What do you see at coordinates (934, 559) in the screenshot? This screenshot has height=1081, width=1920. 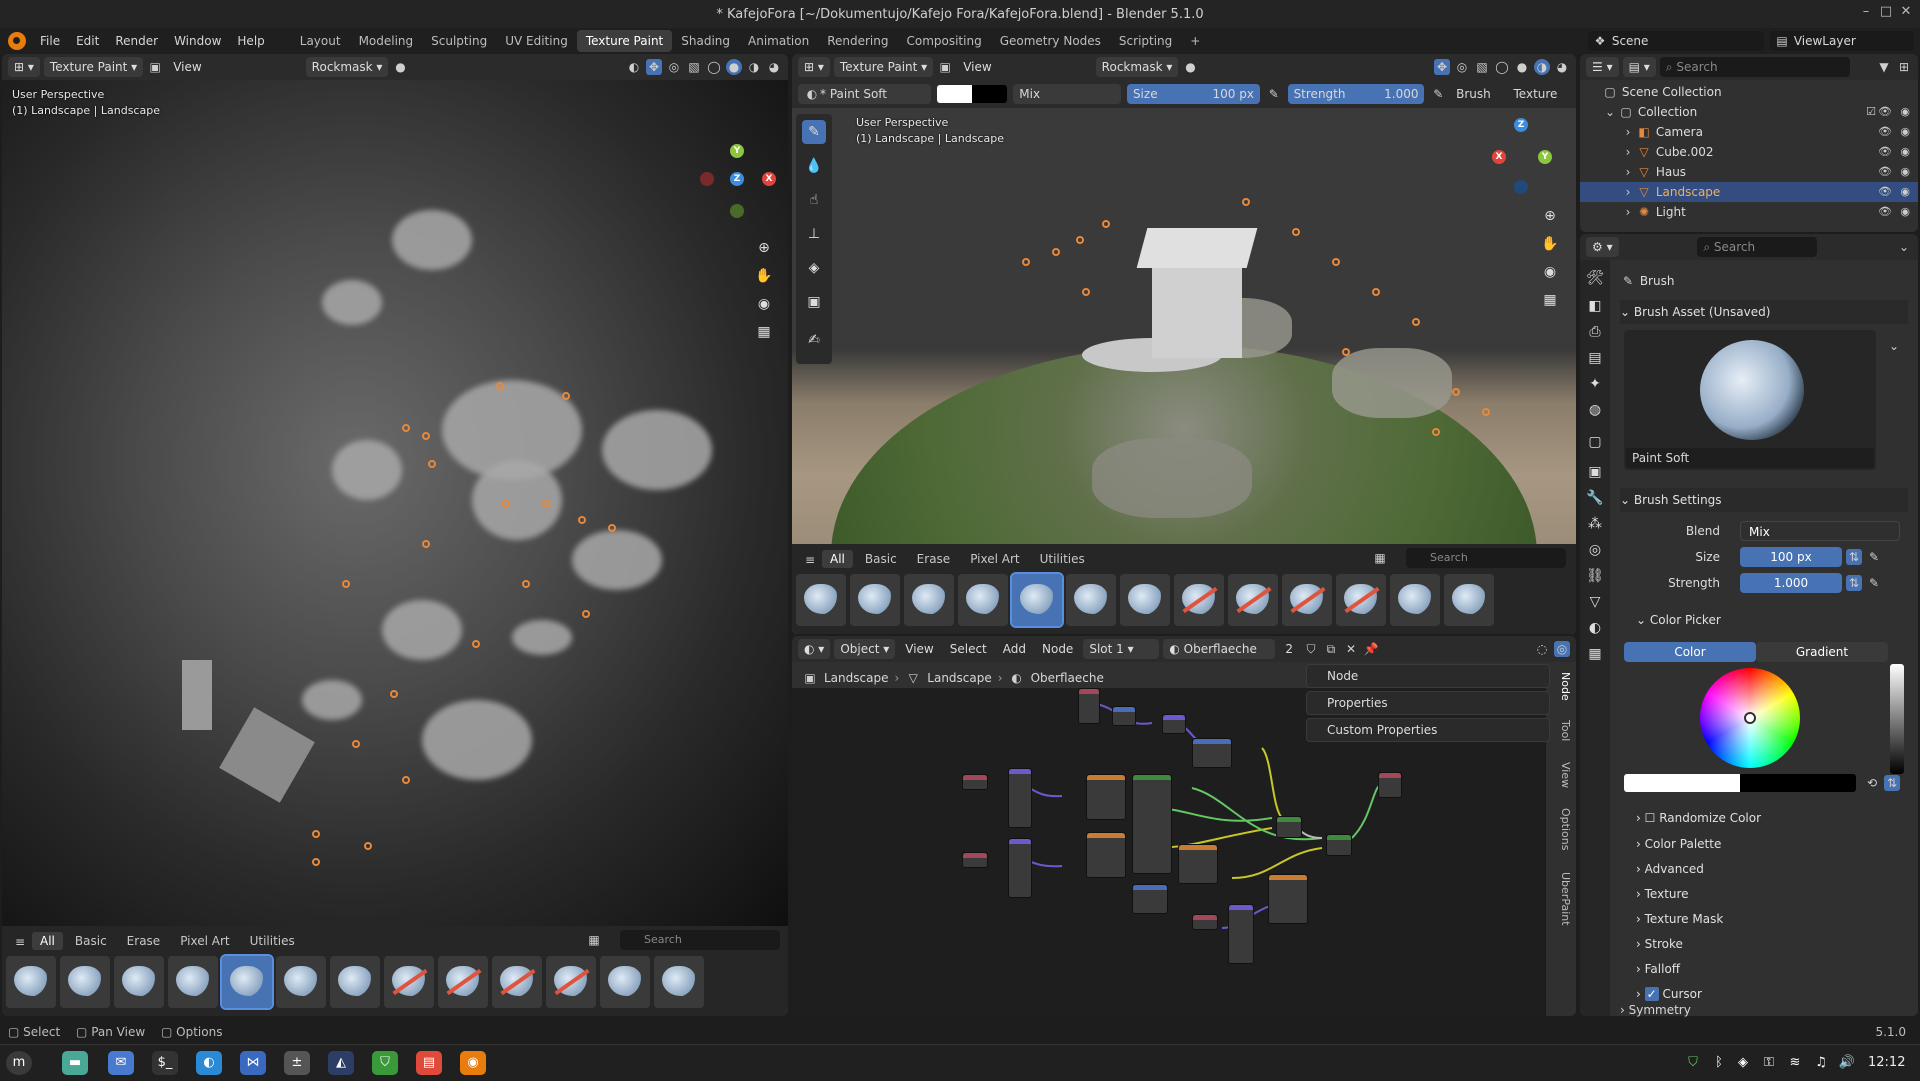 I see `shelf-tab-erase: Erase` at bounding box center [934, 559].